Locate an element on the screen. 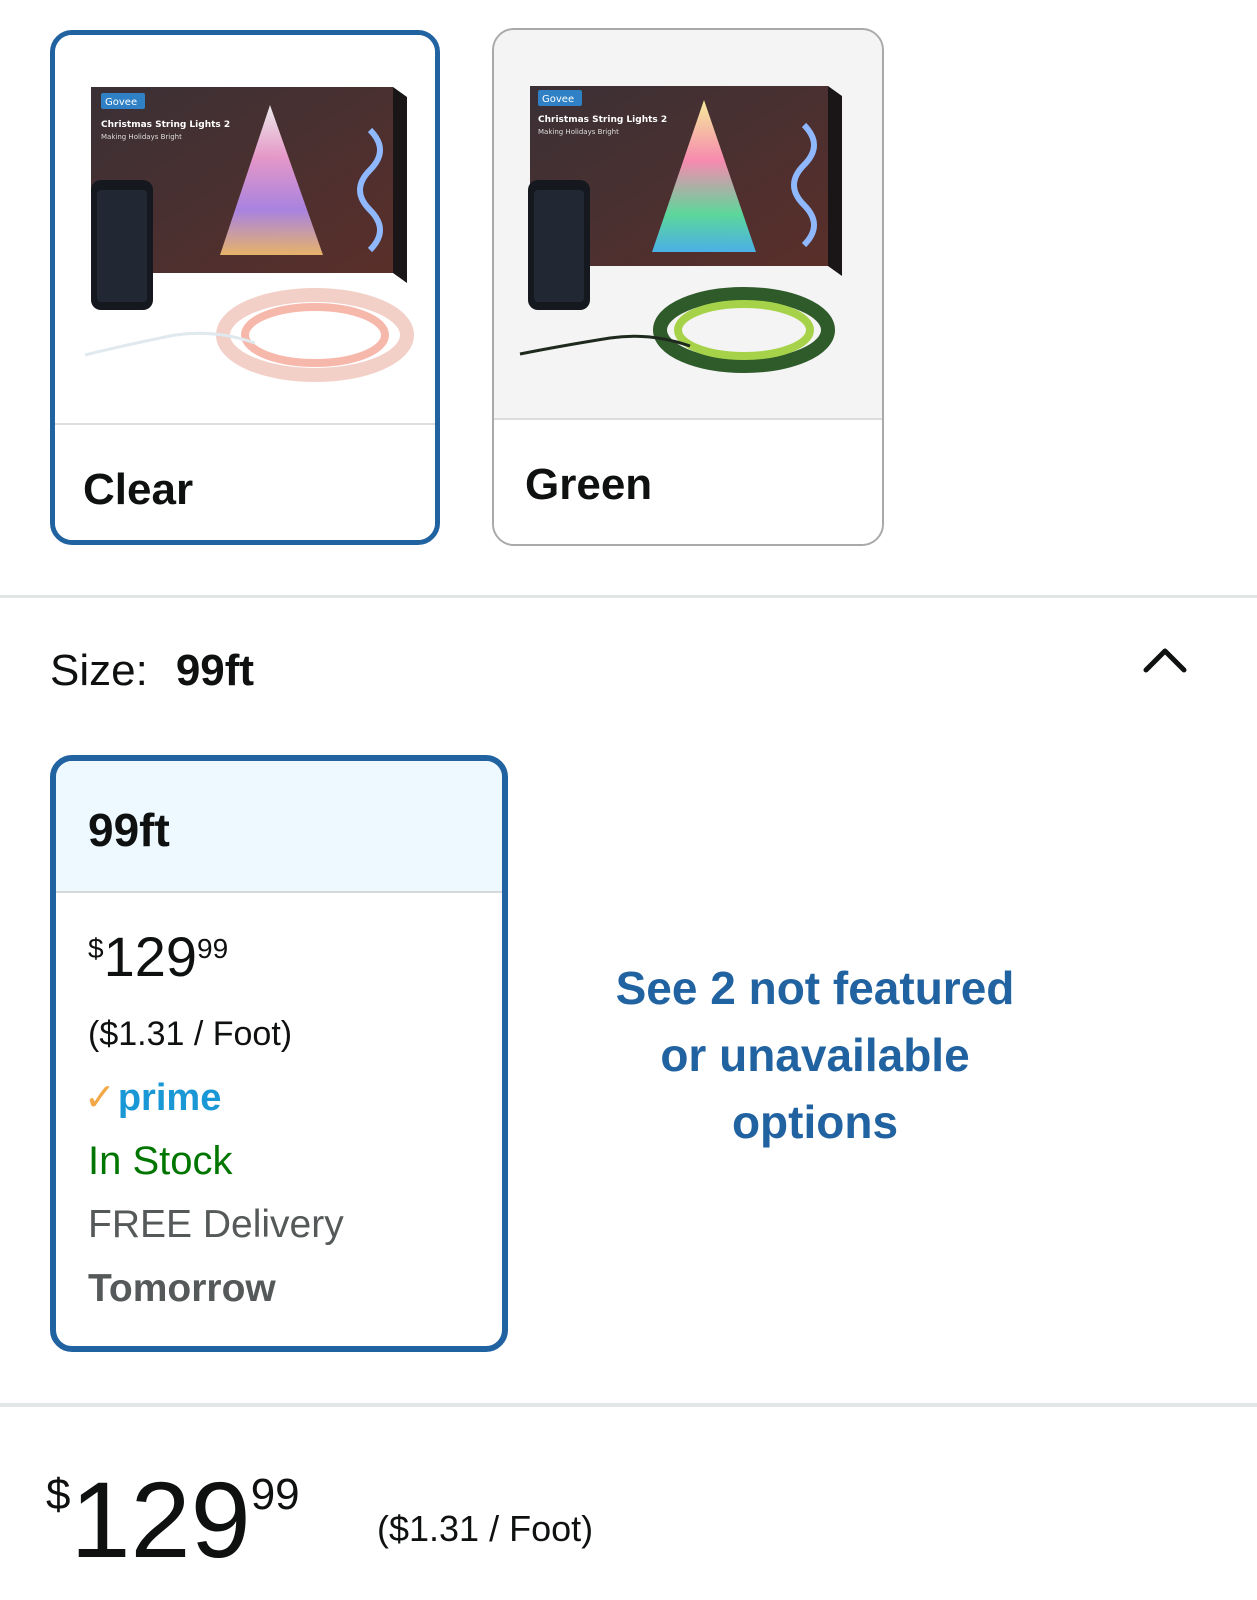  stock-status: In Stock is located at coordinates (160, 1161).